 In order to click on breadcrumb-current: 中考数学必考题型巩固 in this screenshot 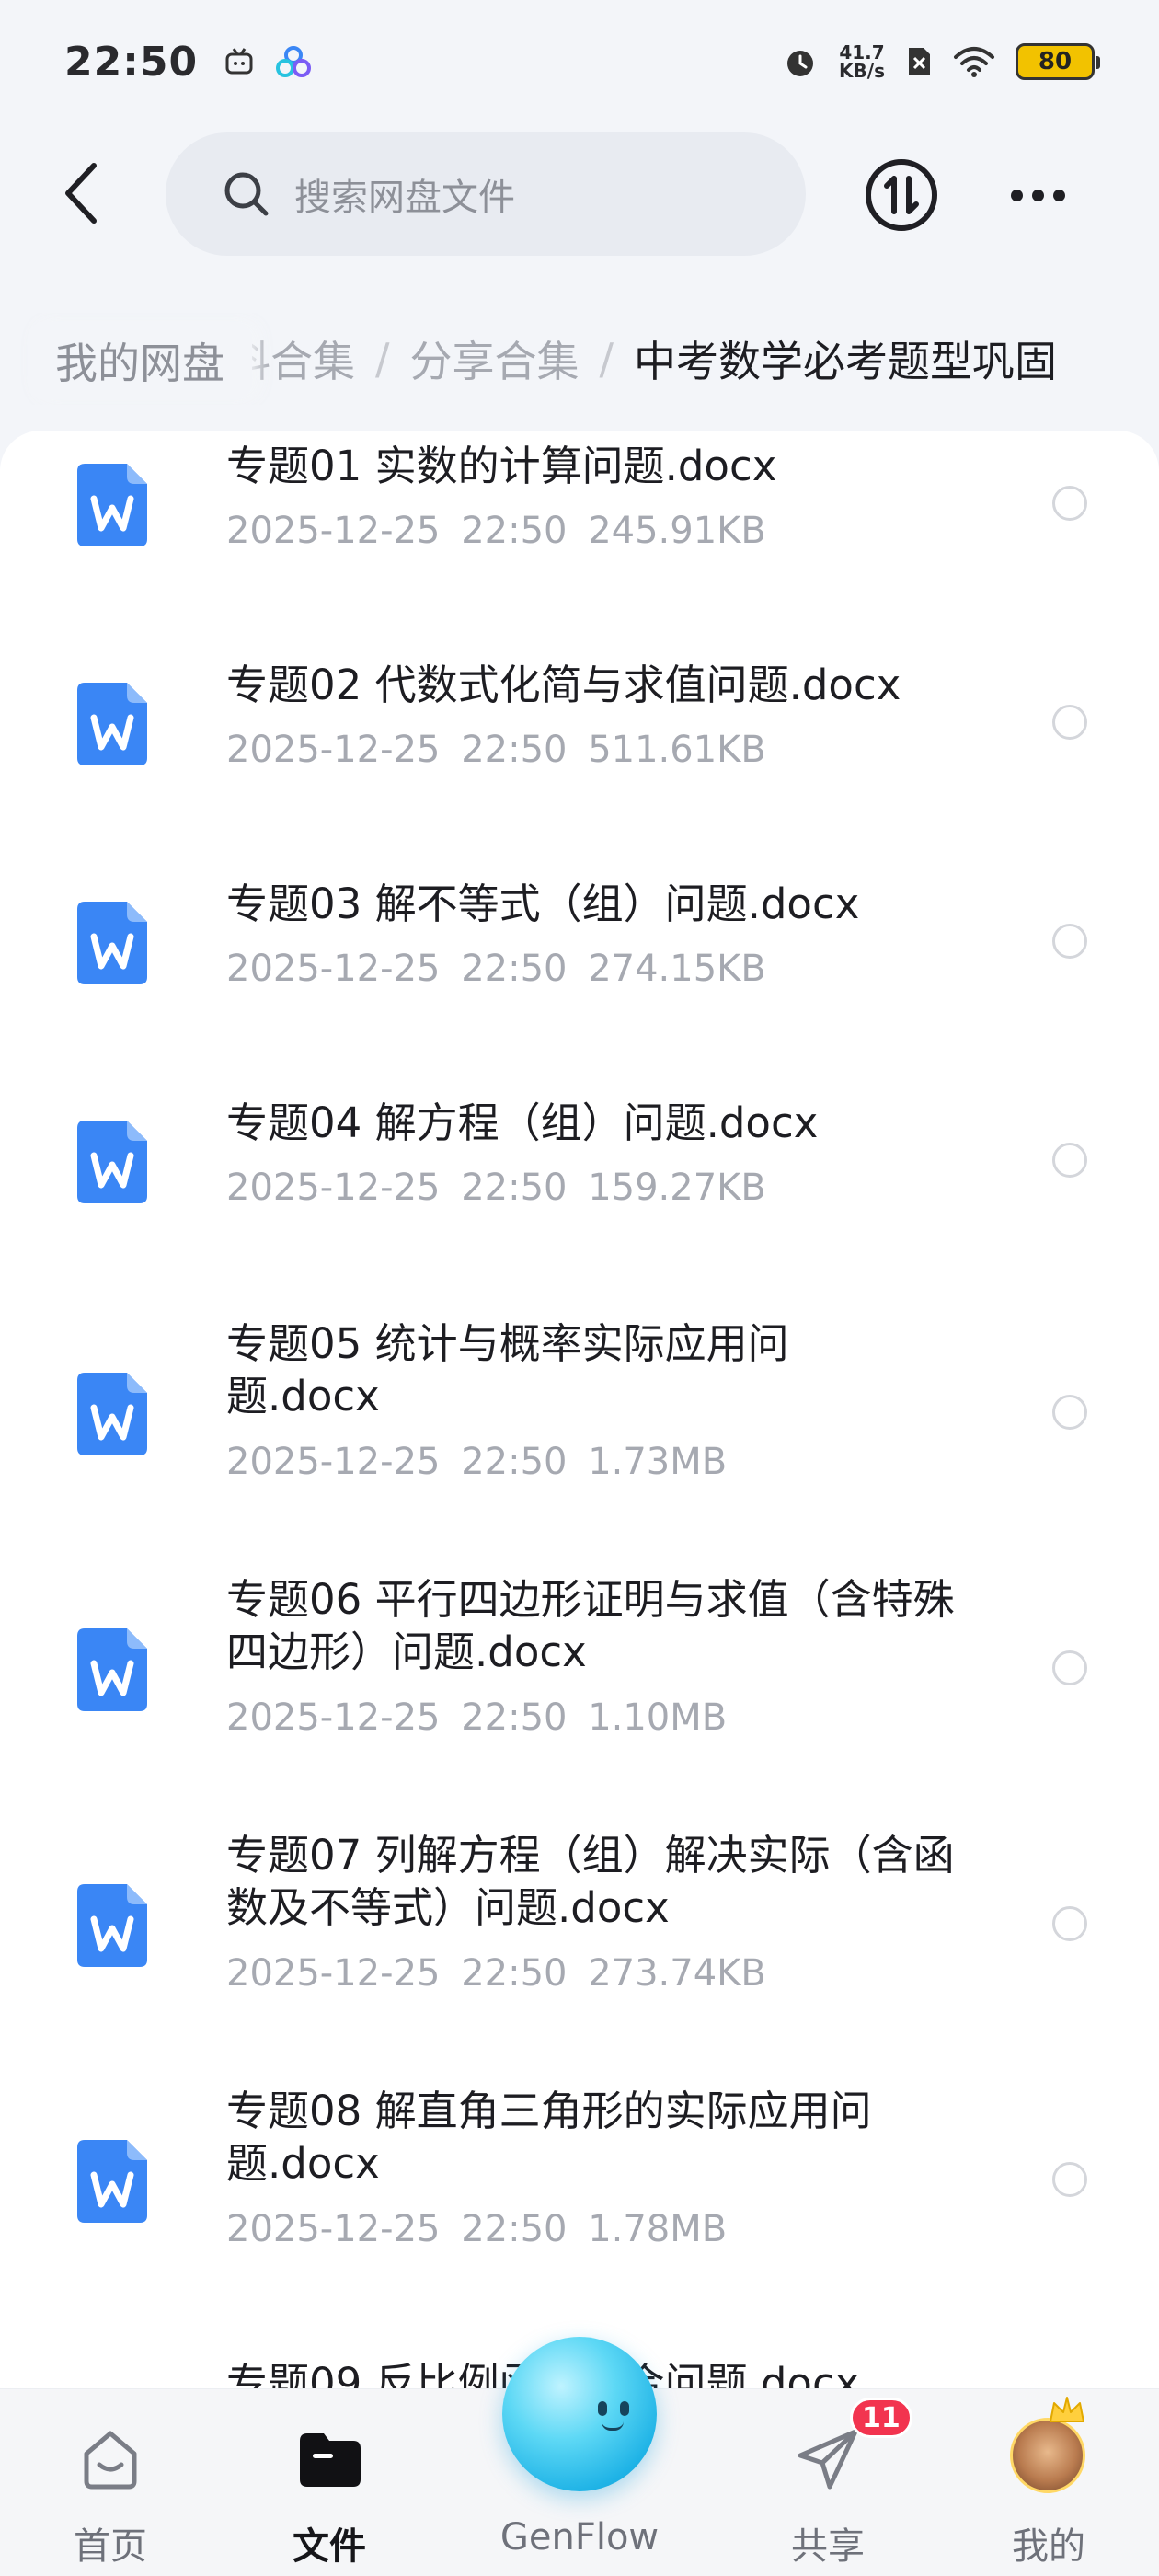, I will do `click(845, 361)`.